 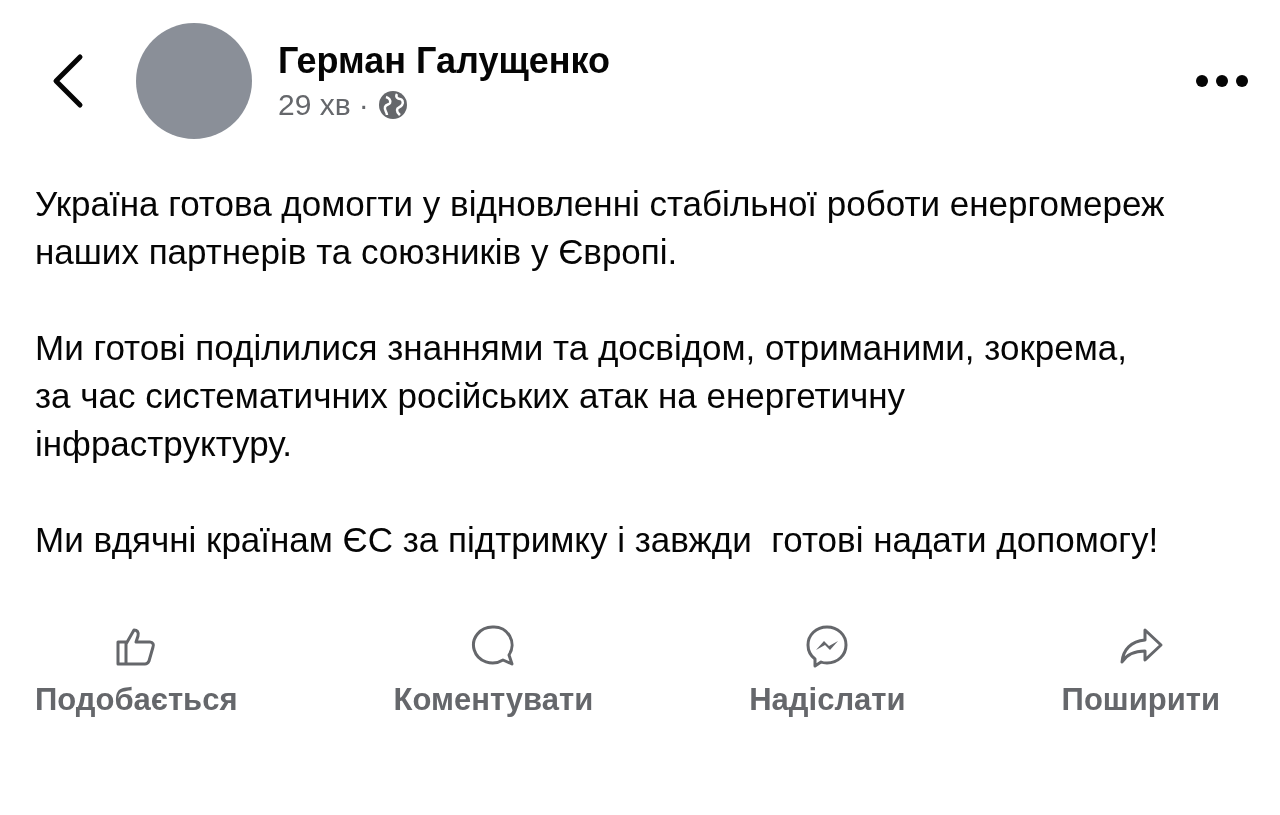 What do you see at coordinates (581, 396) in the screenshot?
I see `post-paragraph: Ми готові поділилися знаннями та досвідом, отриманими, зокрема, за час систематичних російських атак на енергетичну інфраструктуру.` at bounding box center [581, 396].